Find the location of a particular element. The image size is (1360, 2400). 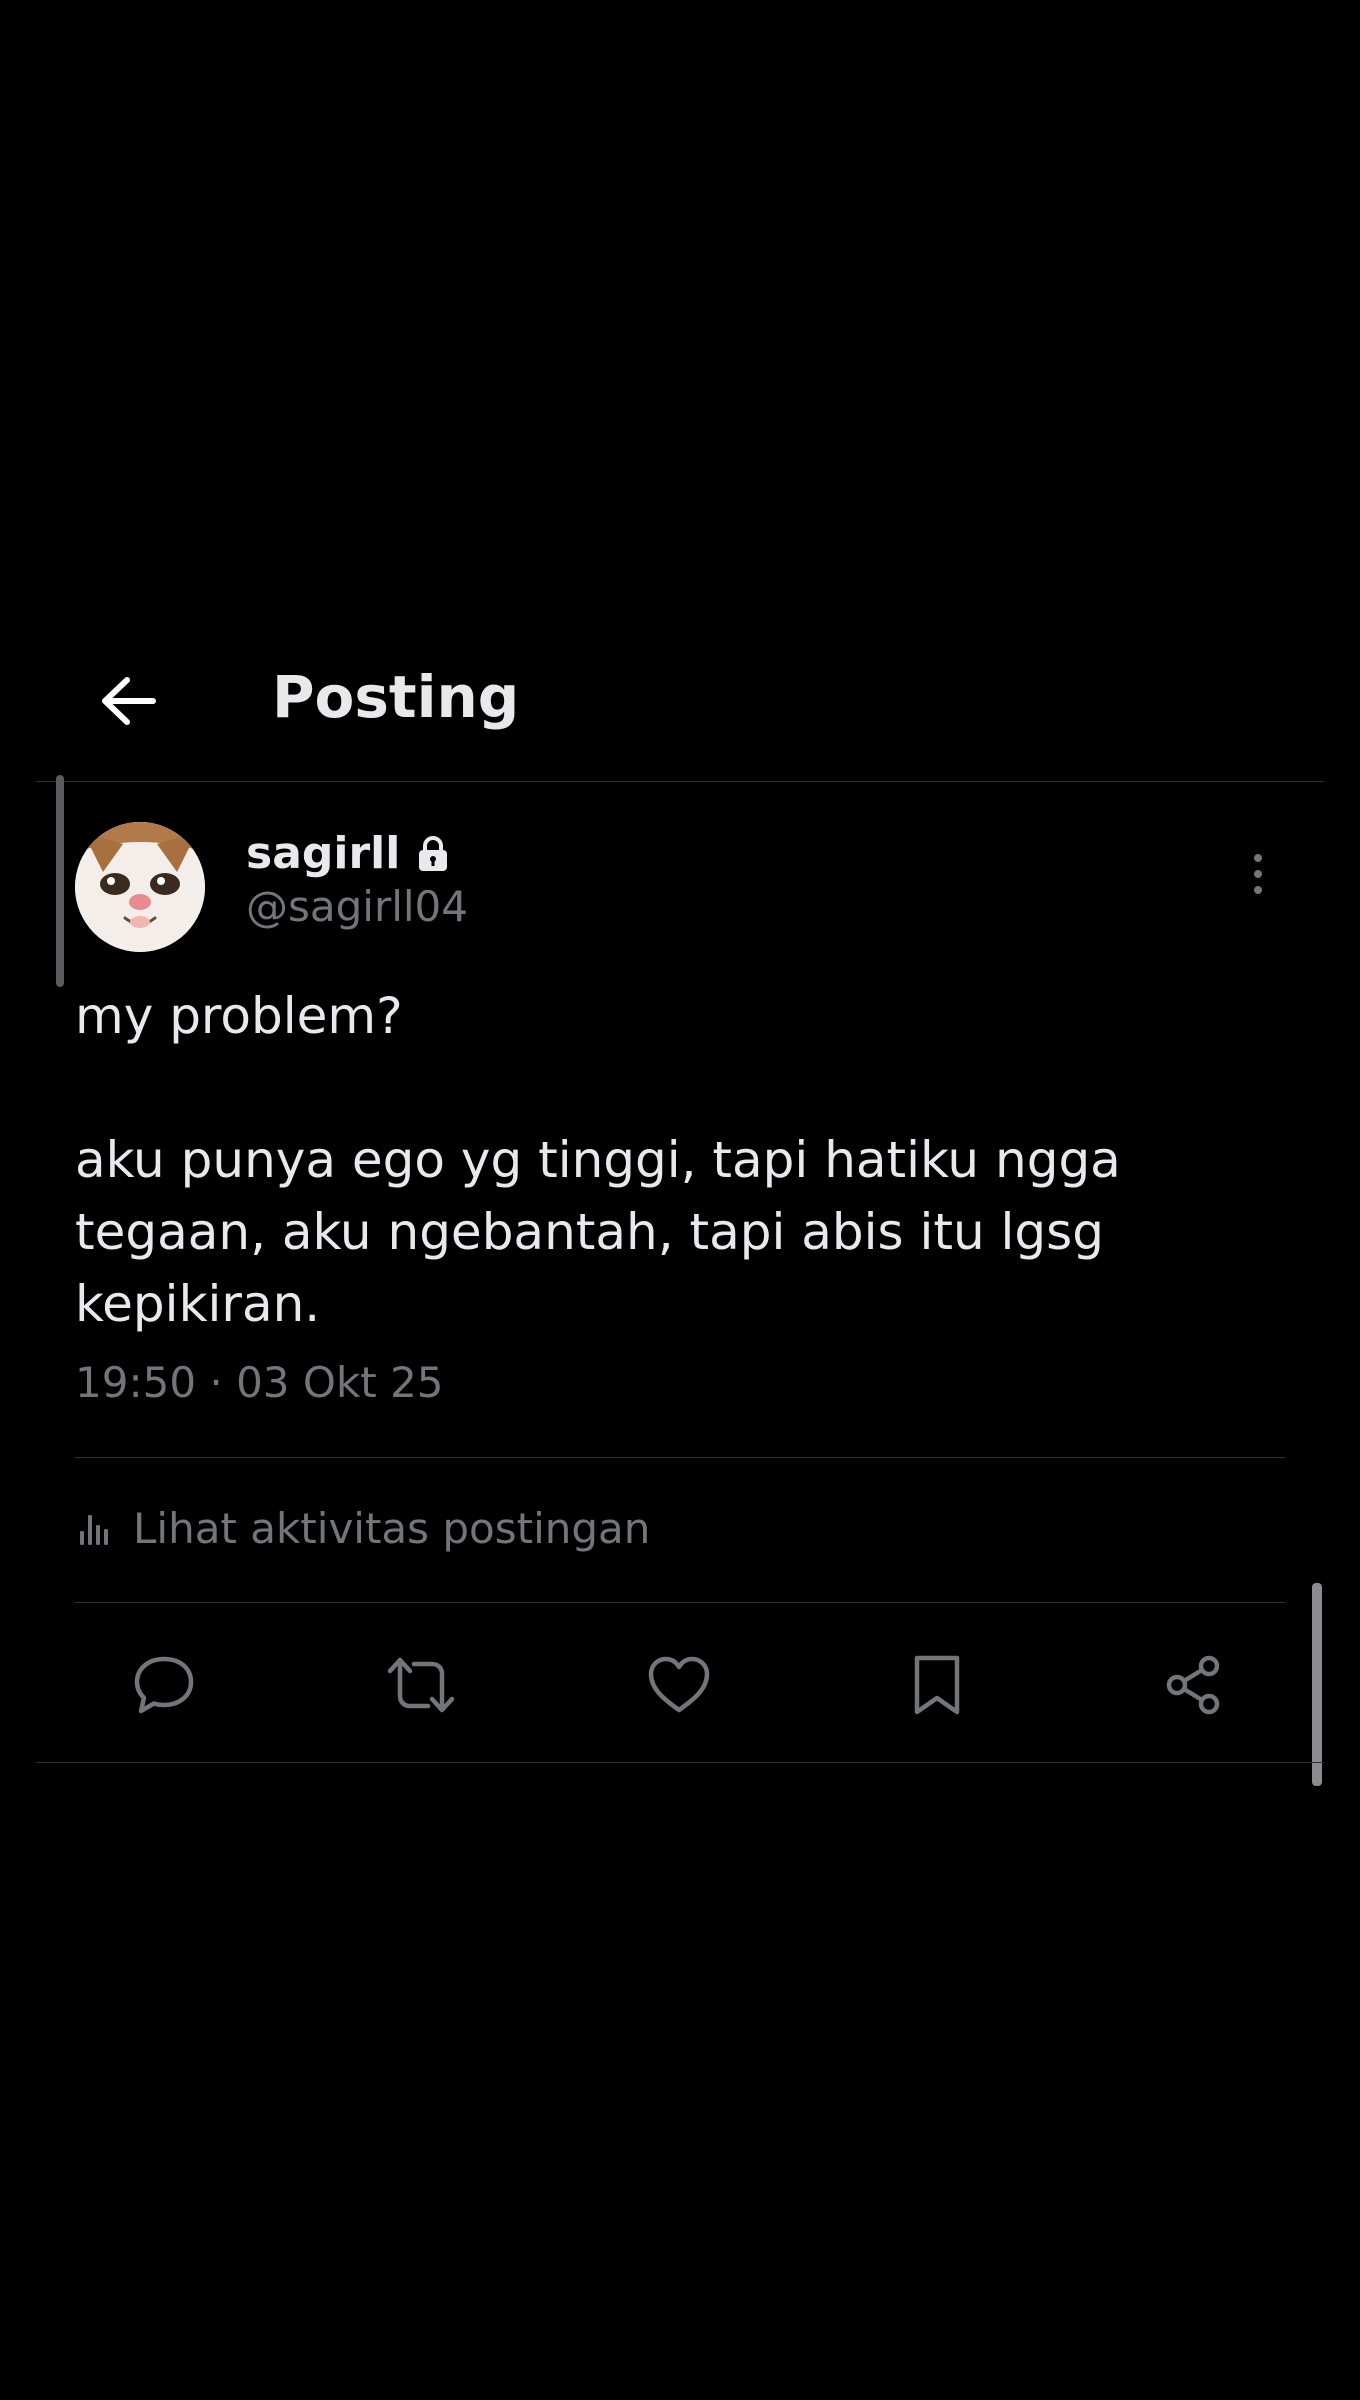

timestamp-divider is located at coordinates (680, 1457).